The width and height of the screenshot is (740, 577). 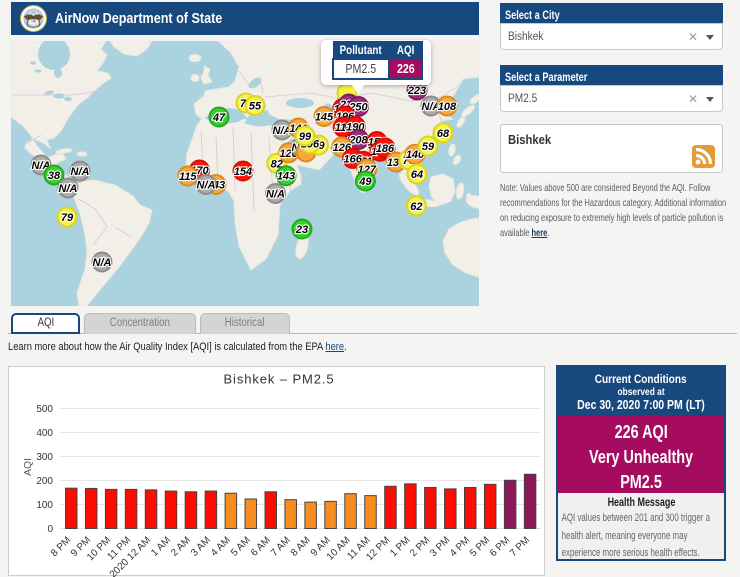 What do you see at coordinates (286, 177) in the screenshot?
I see `svg-text: 143` at bounding box center [286, 177].